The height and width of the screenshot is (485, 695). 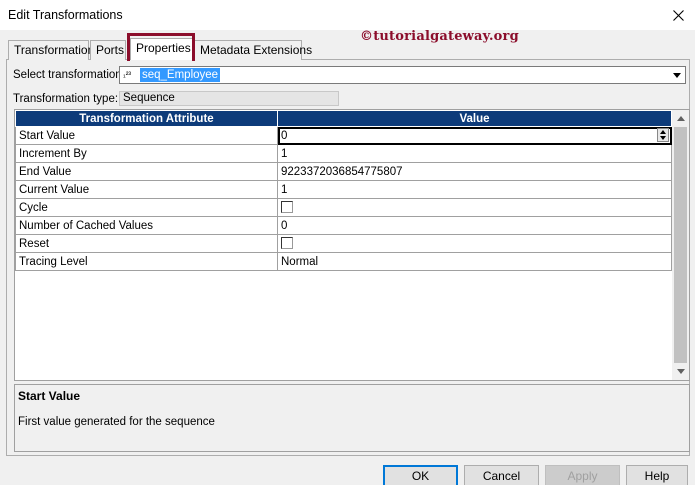 I want to click on close-icon, so click(x=678, y=15).